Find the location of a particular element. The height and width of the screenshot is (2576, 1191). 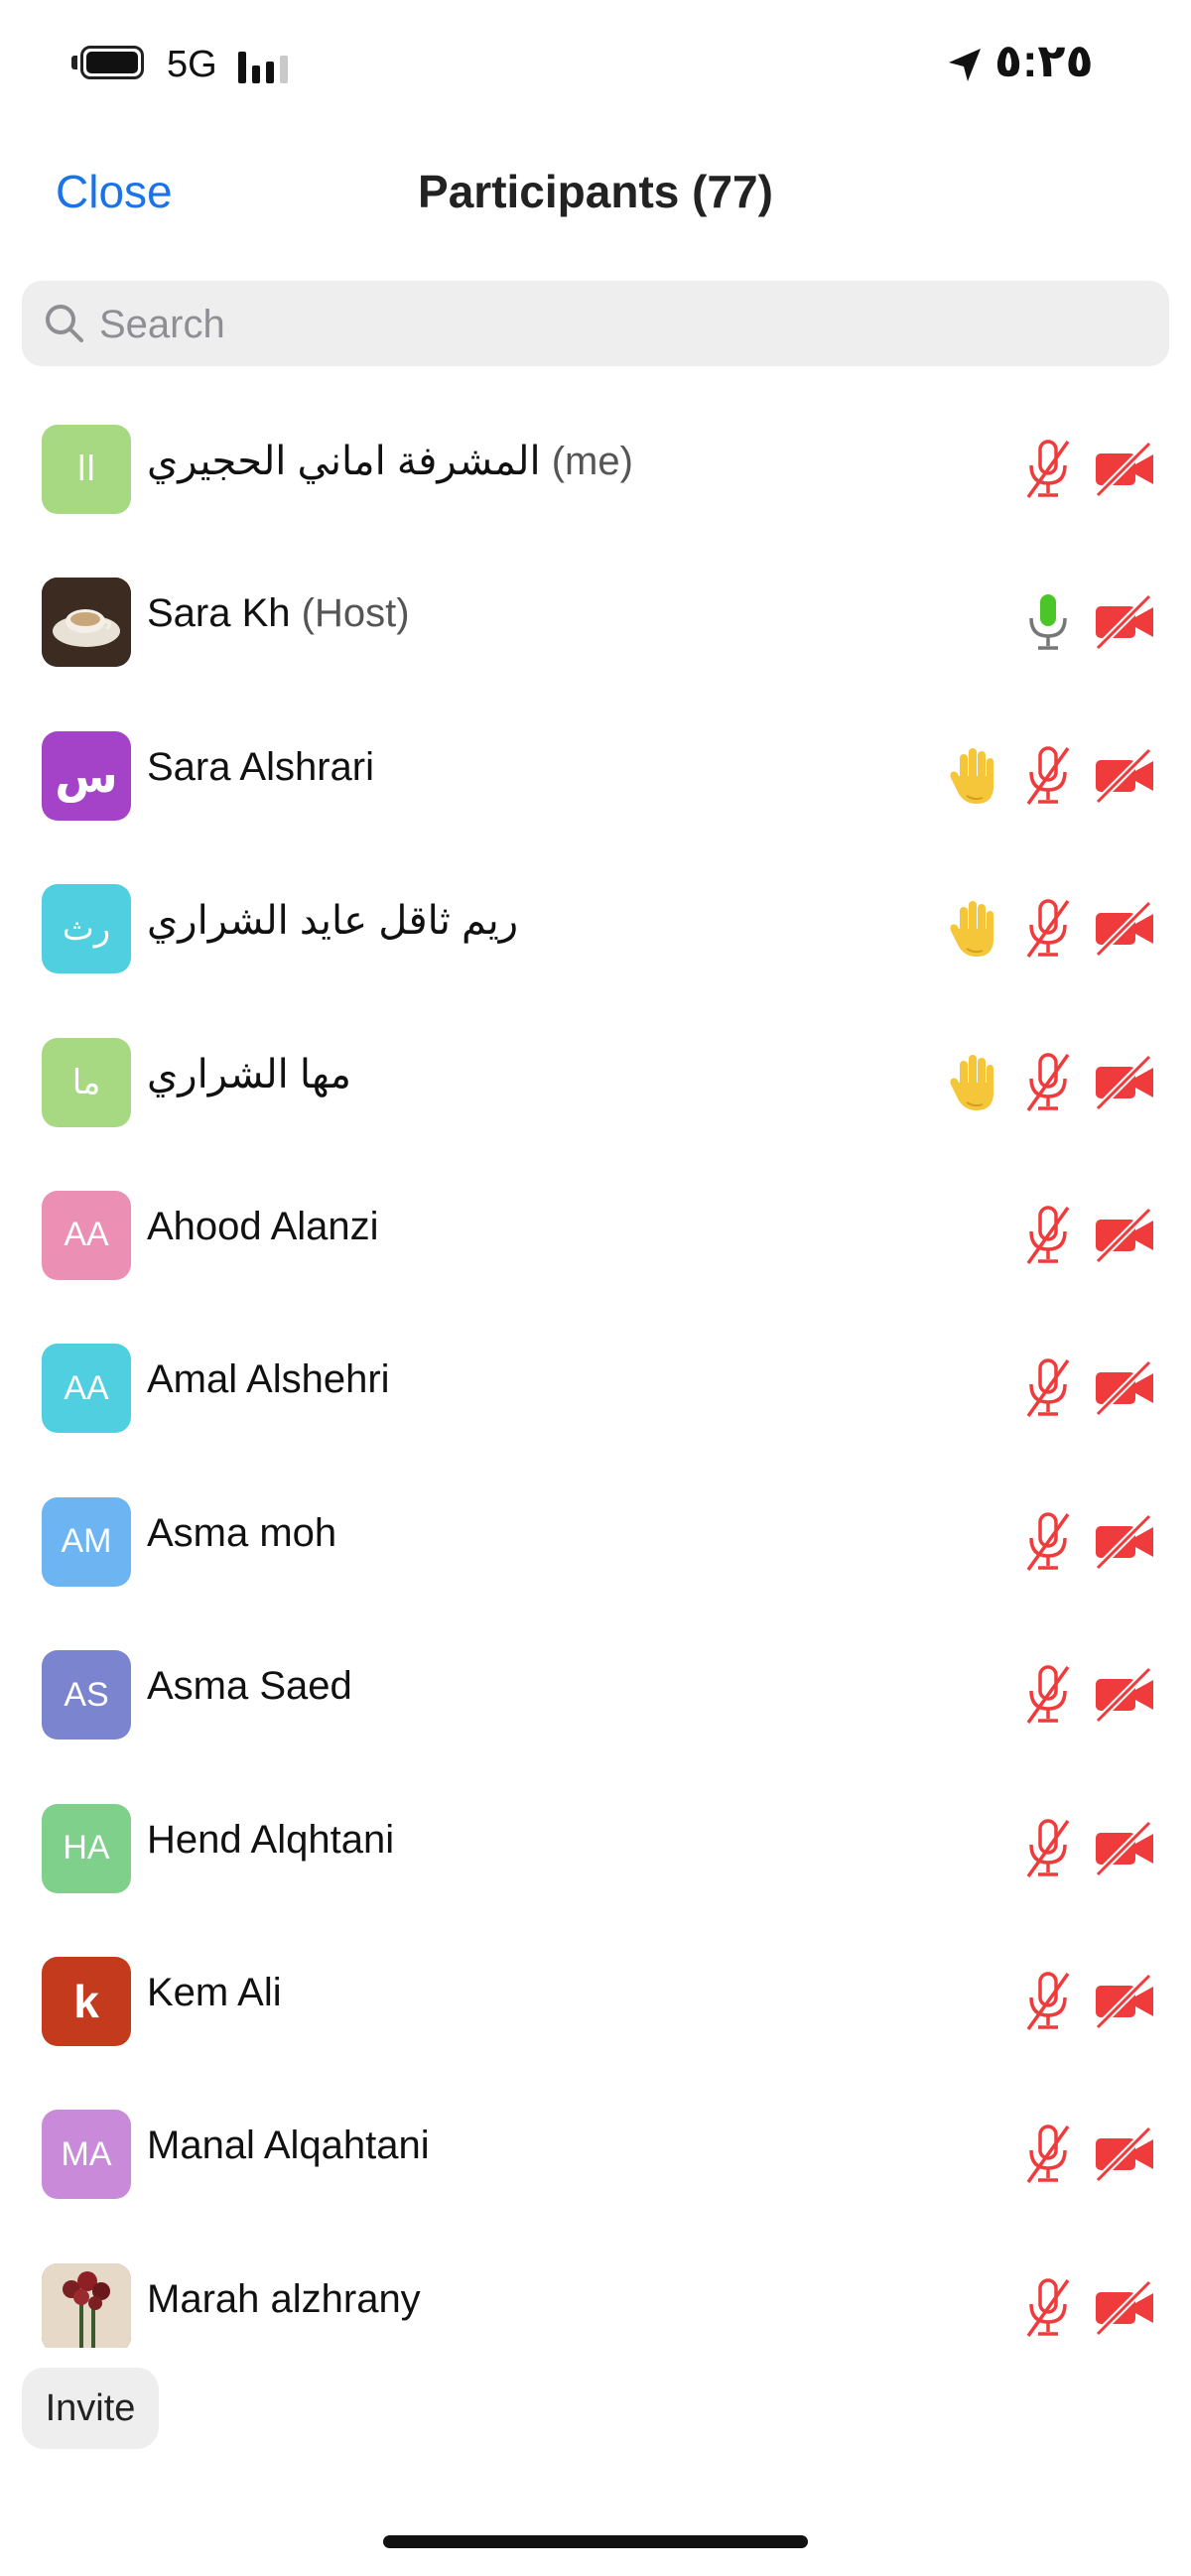

participant-name-text: المشرفة اماني الحجيري is located at coordinates (344, 462).